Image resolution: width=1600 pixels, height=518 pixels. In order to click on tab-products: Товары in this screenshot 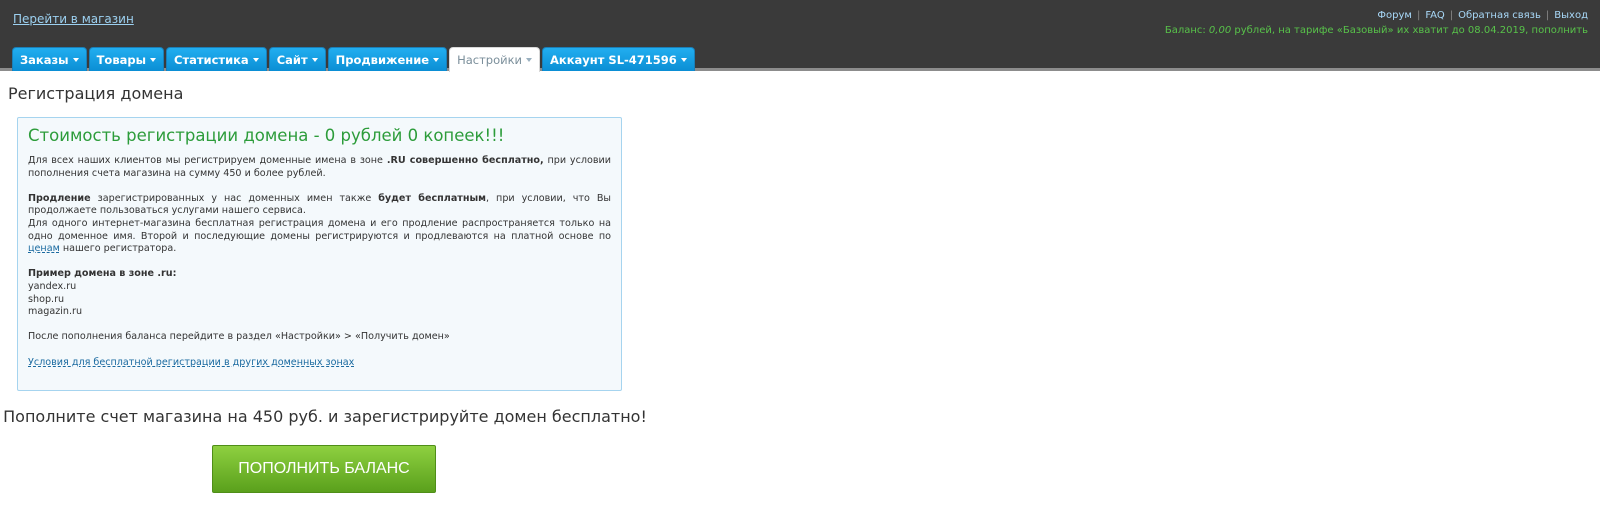, I will do `click(126, 59)`.